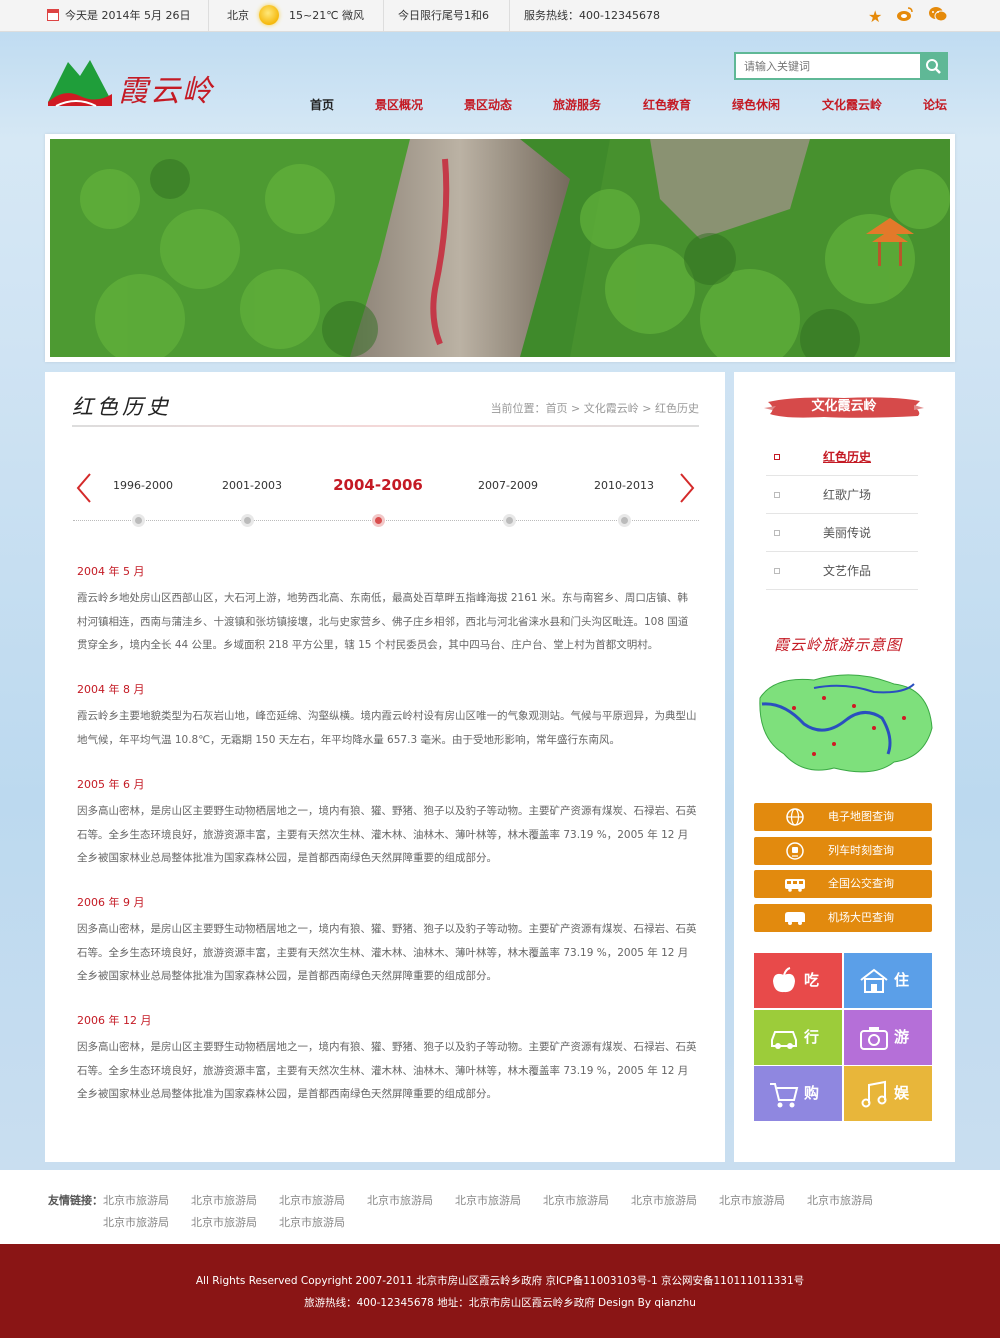 This screenshot has width=1000, height=1338. Describe the element at coordinates (795, 918) in the screenshot. I see `coach-icon` at that location.